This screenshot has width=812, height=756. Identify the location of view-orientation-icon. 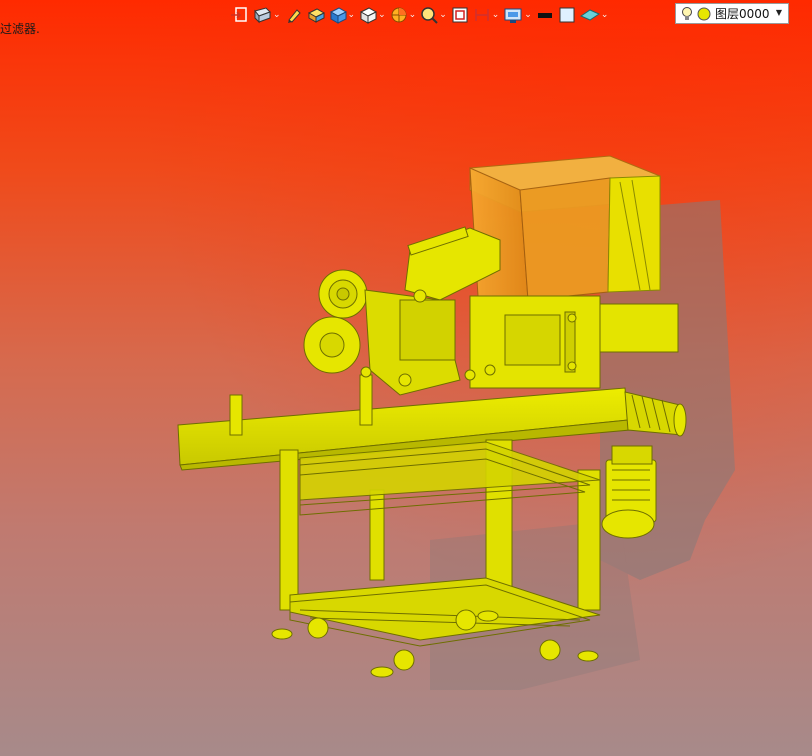
(262, 15).